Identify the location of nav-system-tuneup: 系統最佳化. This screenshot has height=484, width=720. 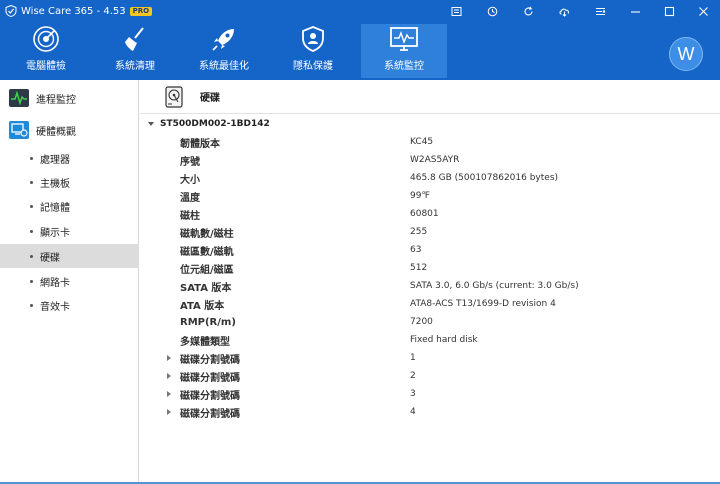
(224, 51).